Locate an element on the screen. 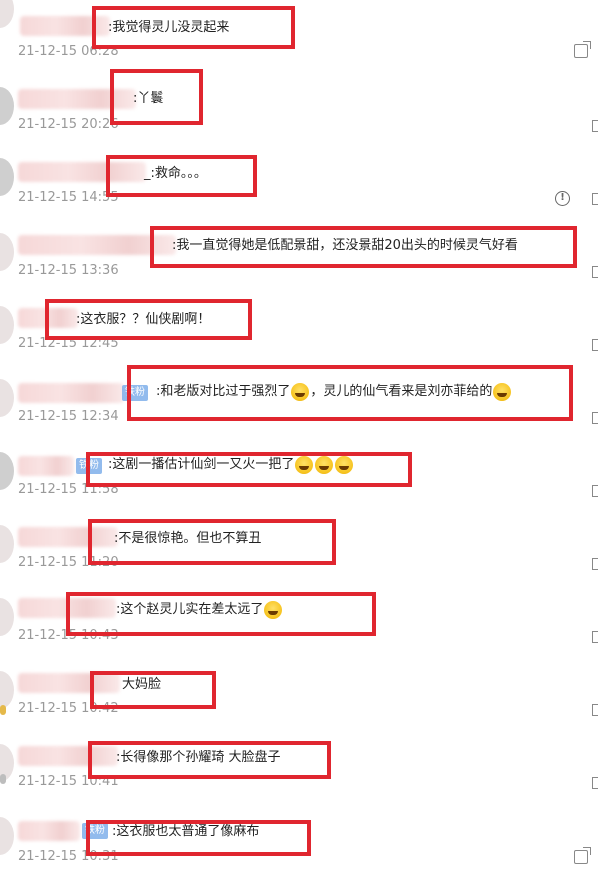  comment-row: :丫鬟 21-12-15 20:26 is located at coordinates (299, 109).